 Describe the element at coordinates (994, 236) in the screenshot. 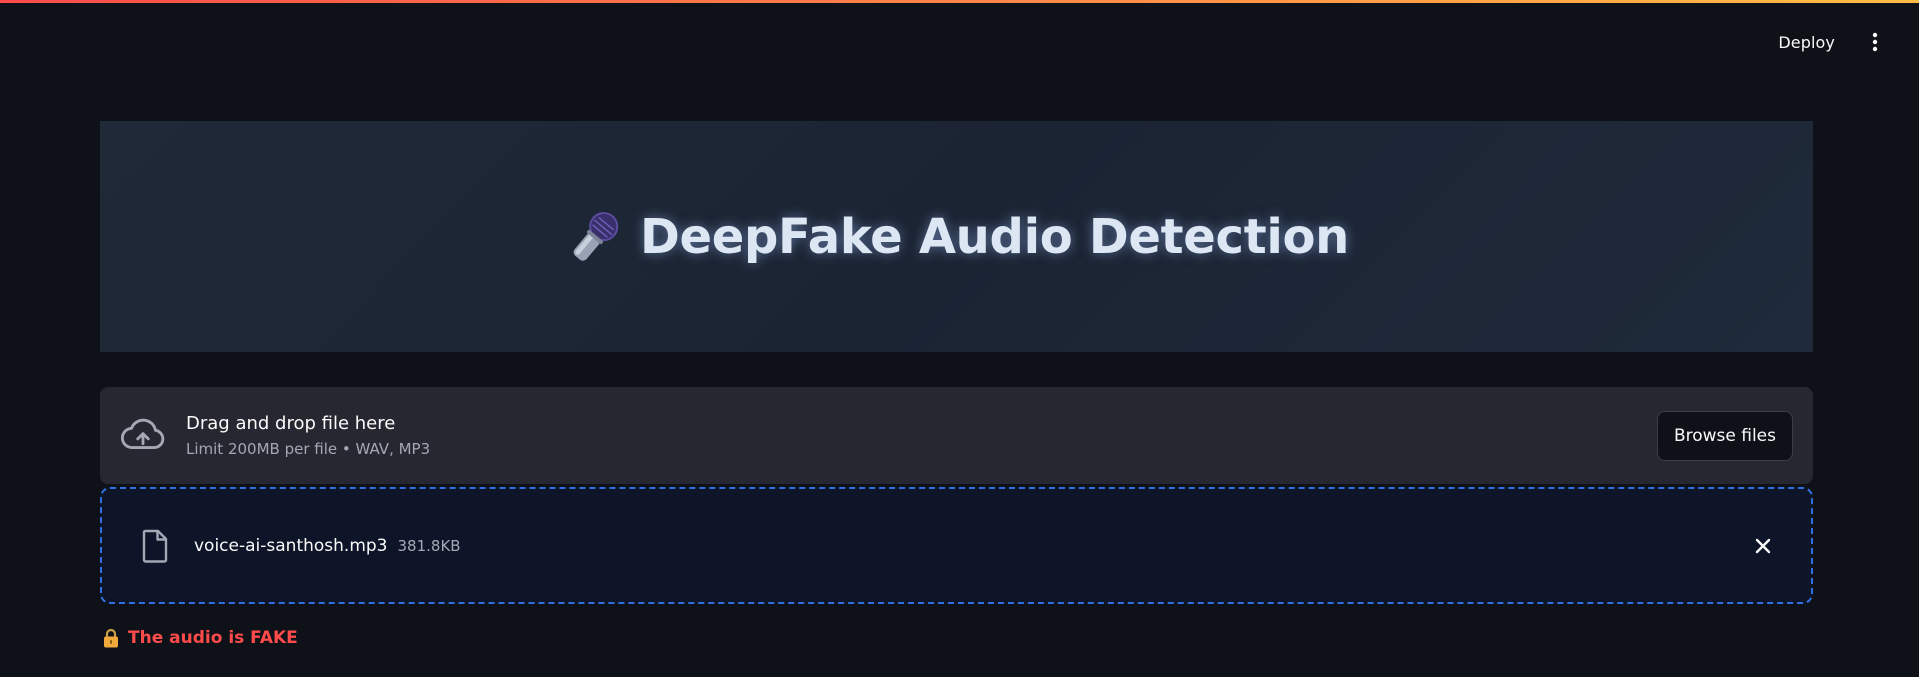

I see `page-title: DeepFake Audio Detection` at that location.